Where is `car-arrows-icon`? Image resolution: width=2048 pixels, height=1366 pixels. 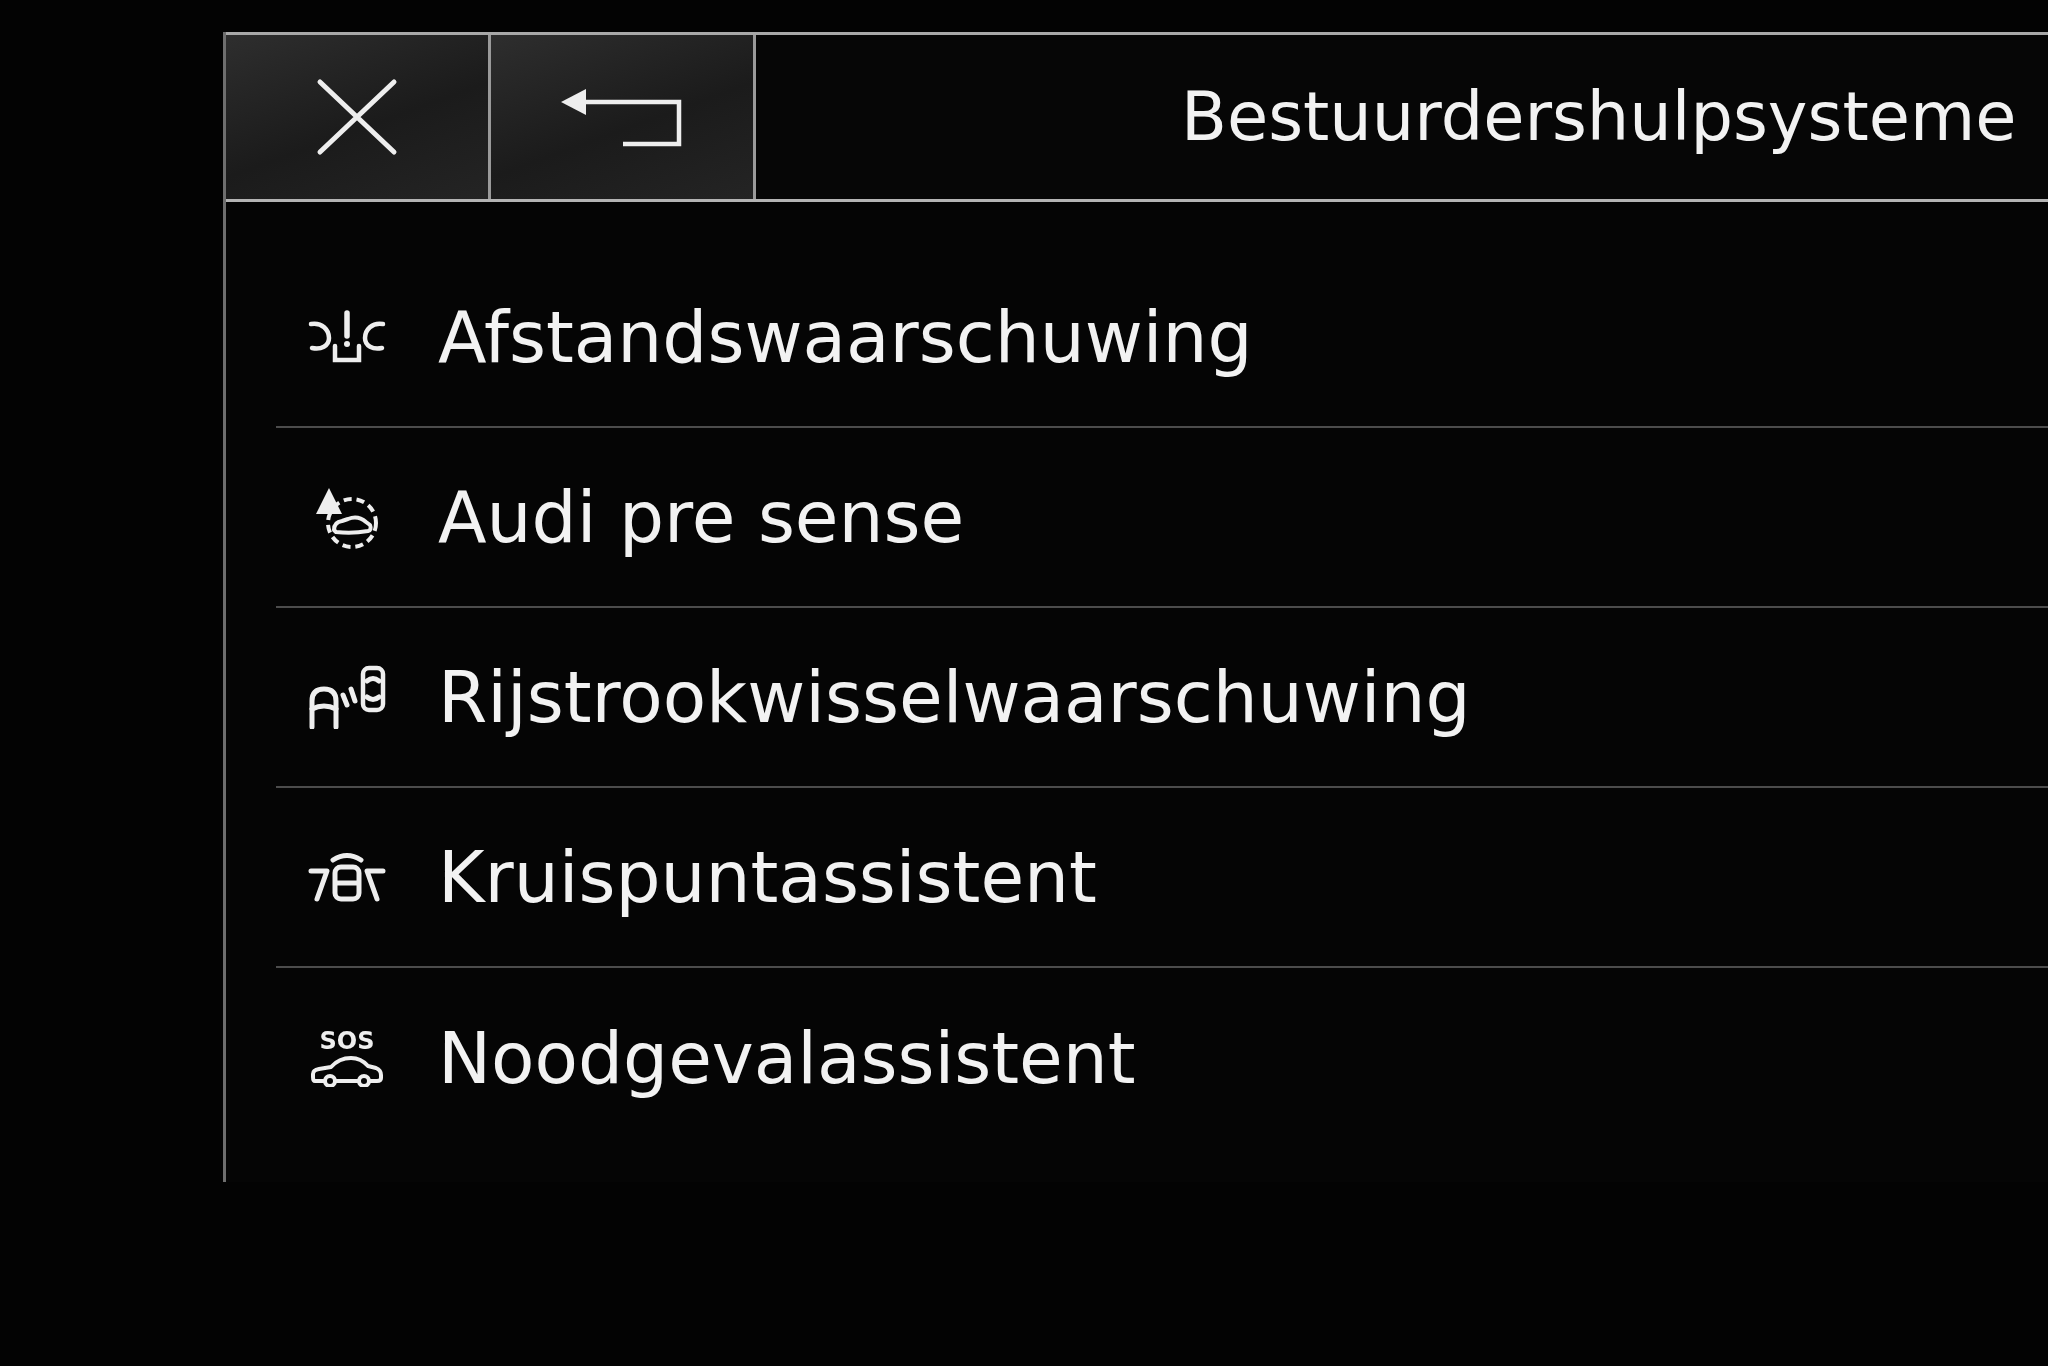 car-arrows-icon is located at coordinates (347, 877).